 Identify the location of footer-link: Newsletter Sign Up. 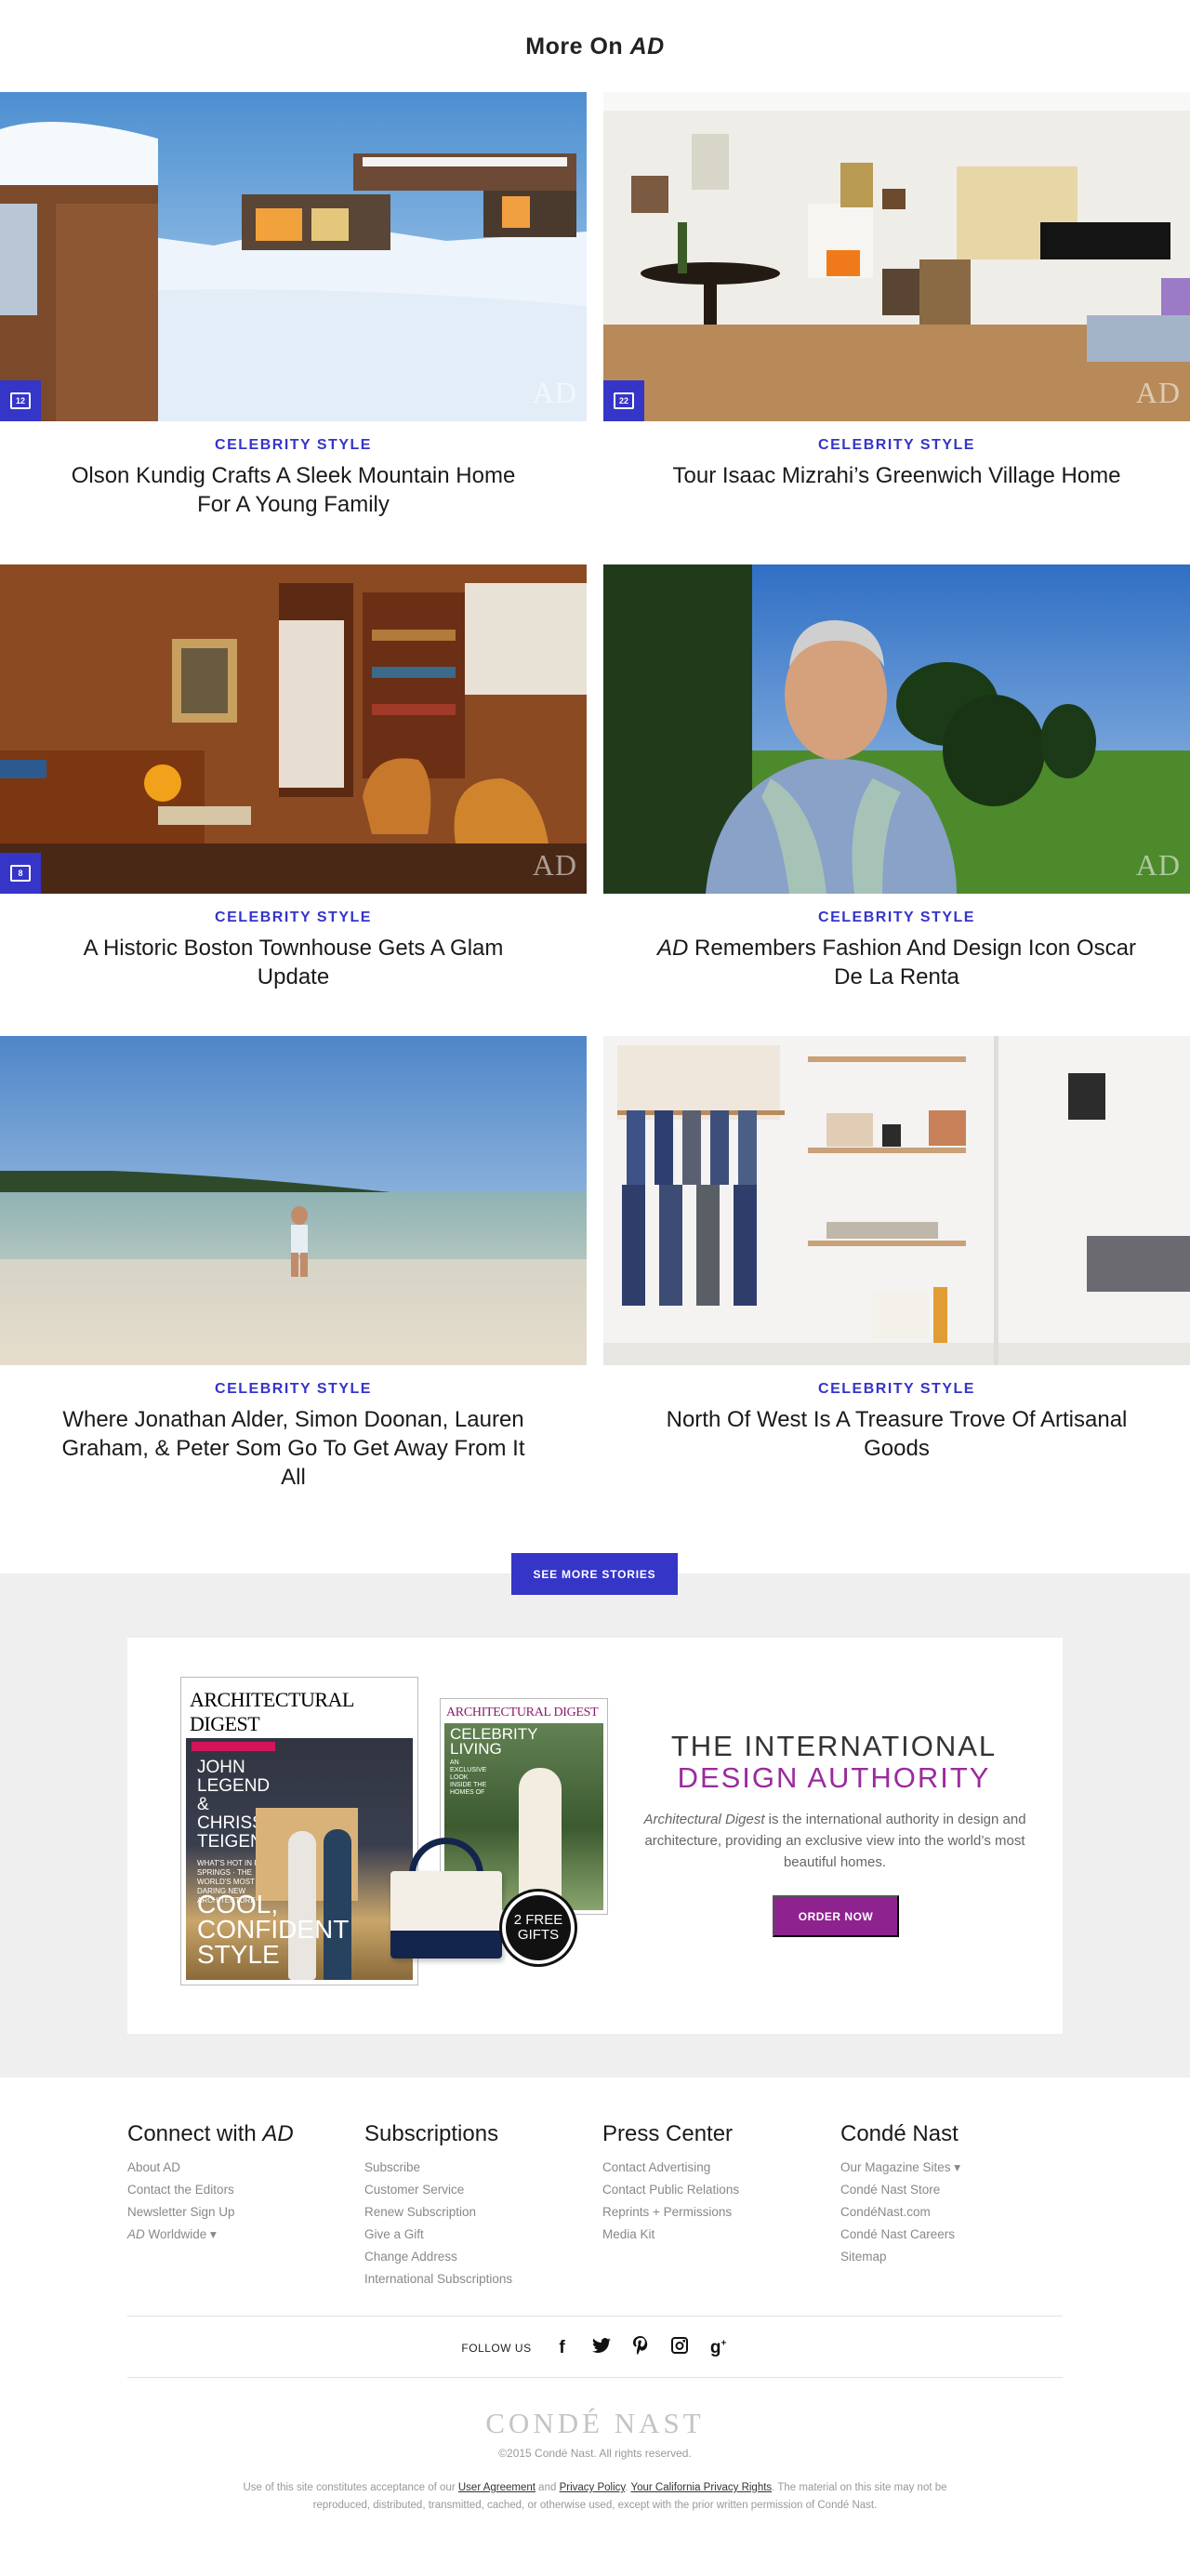
(234, 2212).